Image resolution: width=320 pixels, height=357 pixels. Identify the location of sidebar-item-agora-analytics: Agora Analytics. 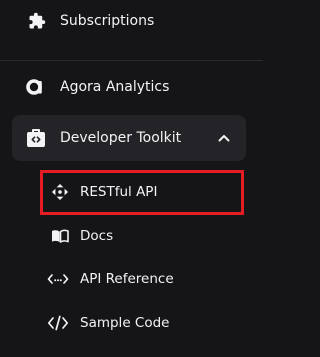
(131, 87).